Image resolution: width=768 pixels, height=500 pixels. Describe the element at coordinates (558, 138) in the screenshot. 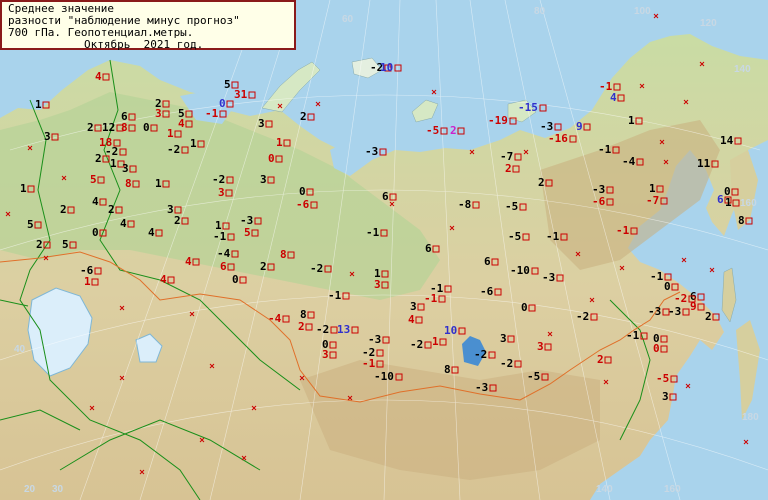

I see `observation-value: -16` at that location.